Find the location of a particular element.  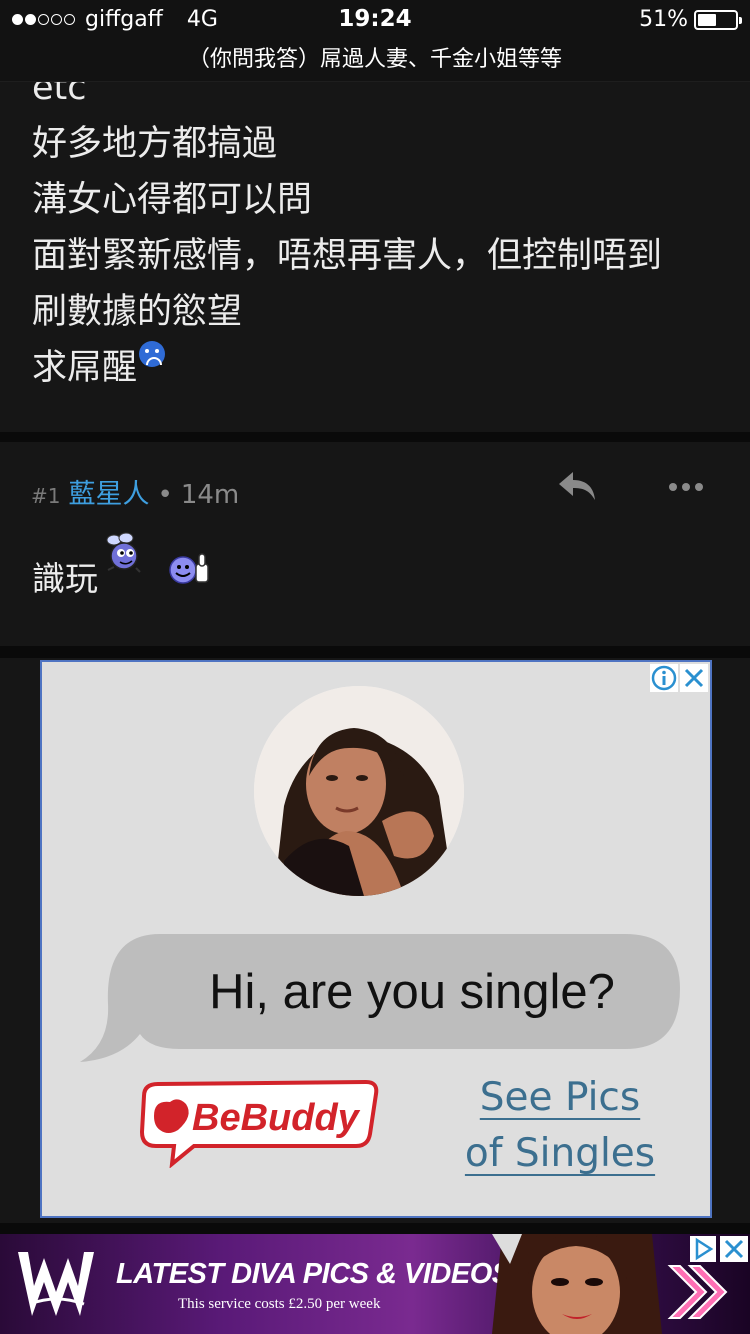

more-options-icon is located at coordinates (686, 487).